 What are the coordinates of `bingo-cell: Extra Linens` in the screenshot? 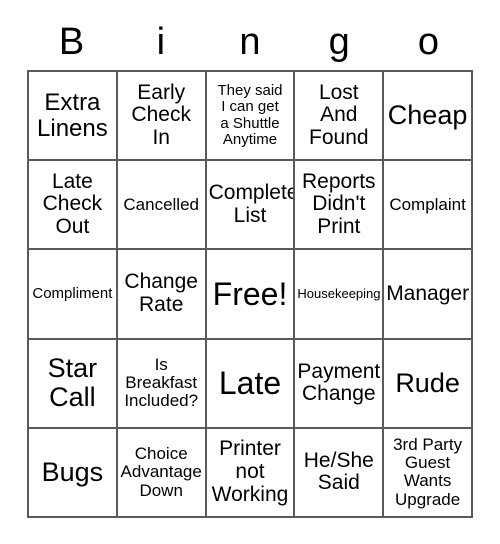 It's located at (73, 117).